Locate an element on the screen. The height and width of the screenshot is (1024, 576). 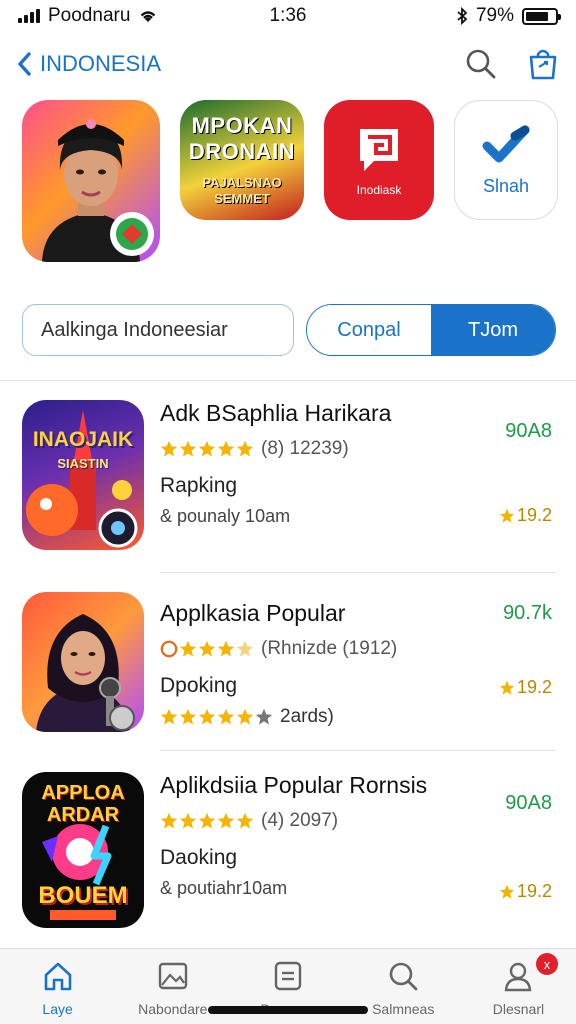
app-ranking-label: Dpoking is located at coordinates (199, 685).